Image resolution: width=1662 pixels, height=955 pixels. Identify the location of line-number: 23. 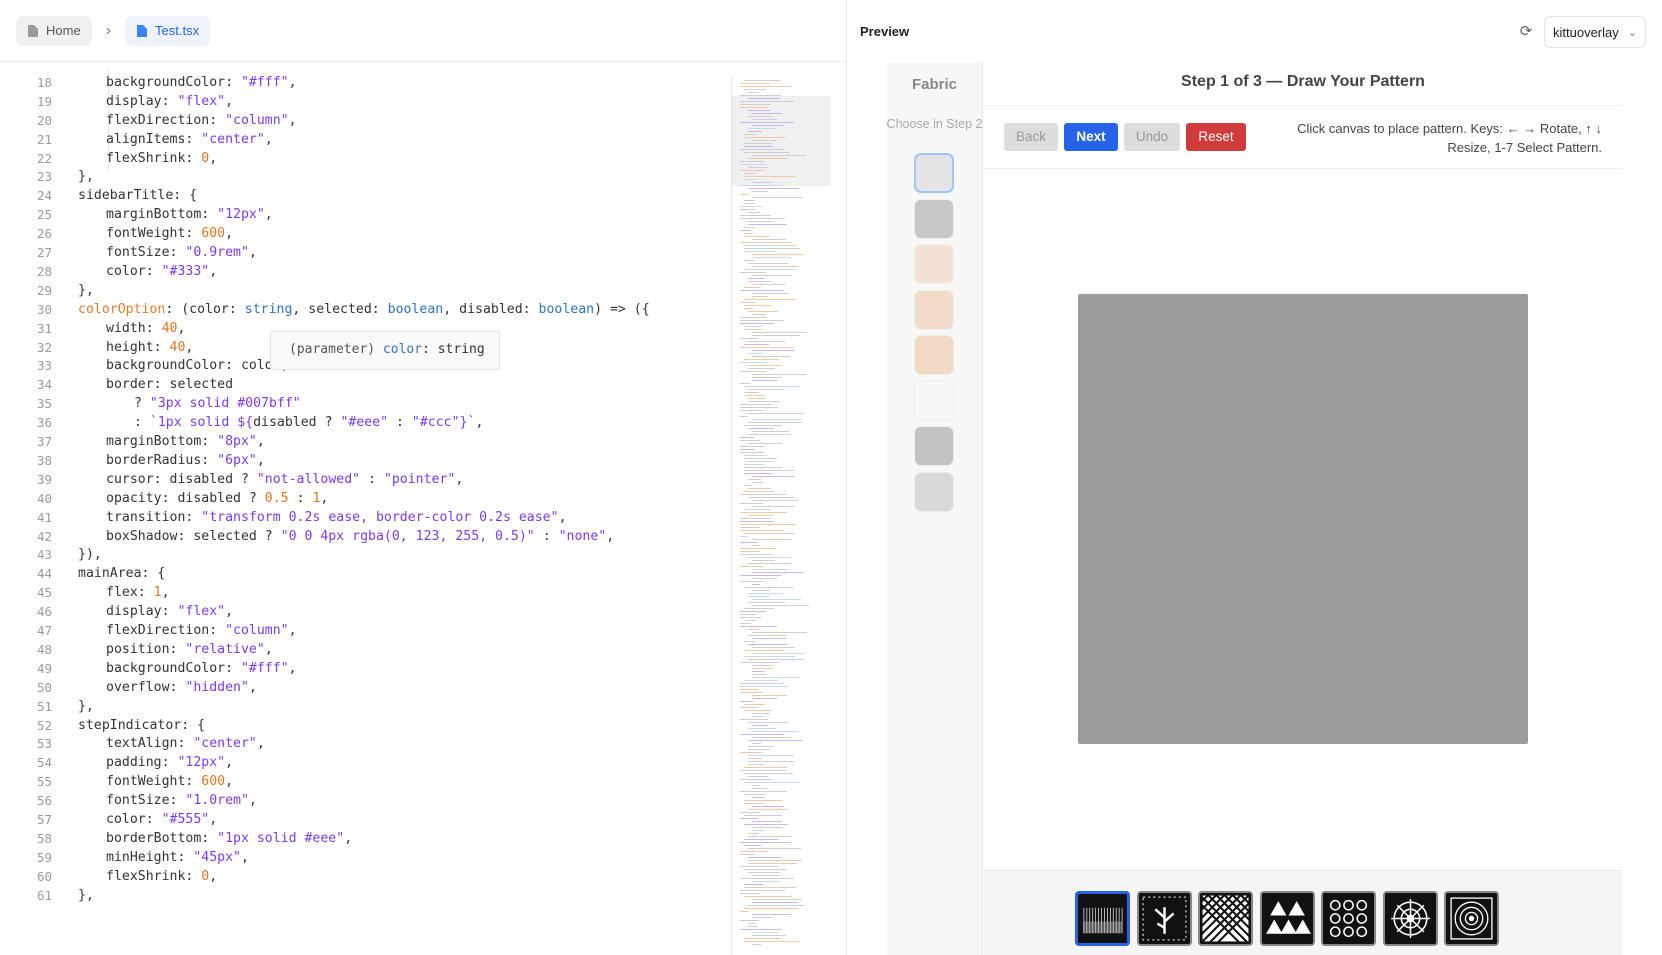
(44, 177).